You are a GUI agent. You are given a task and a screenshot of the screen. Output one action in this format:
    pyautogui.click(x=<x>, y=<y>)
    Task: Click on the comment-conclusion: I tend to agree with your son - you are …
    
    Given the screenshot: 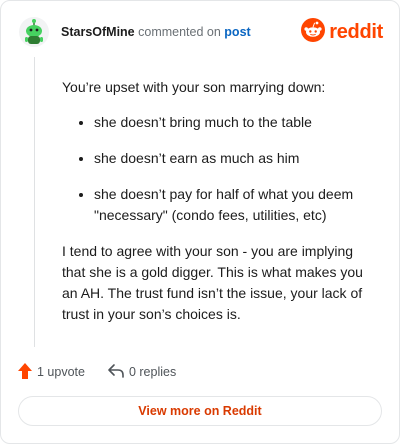 What is the action you would take?
    pyautogui.click(x=212, y=282)
    